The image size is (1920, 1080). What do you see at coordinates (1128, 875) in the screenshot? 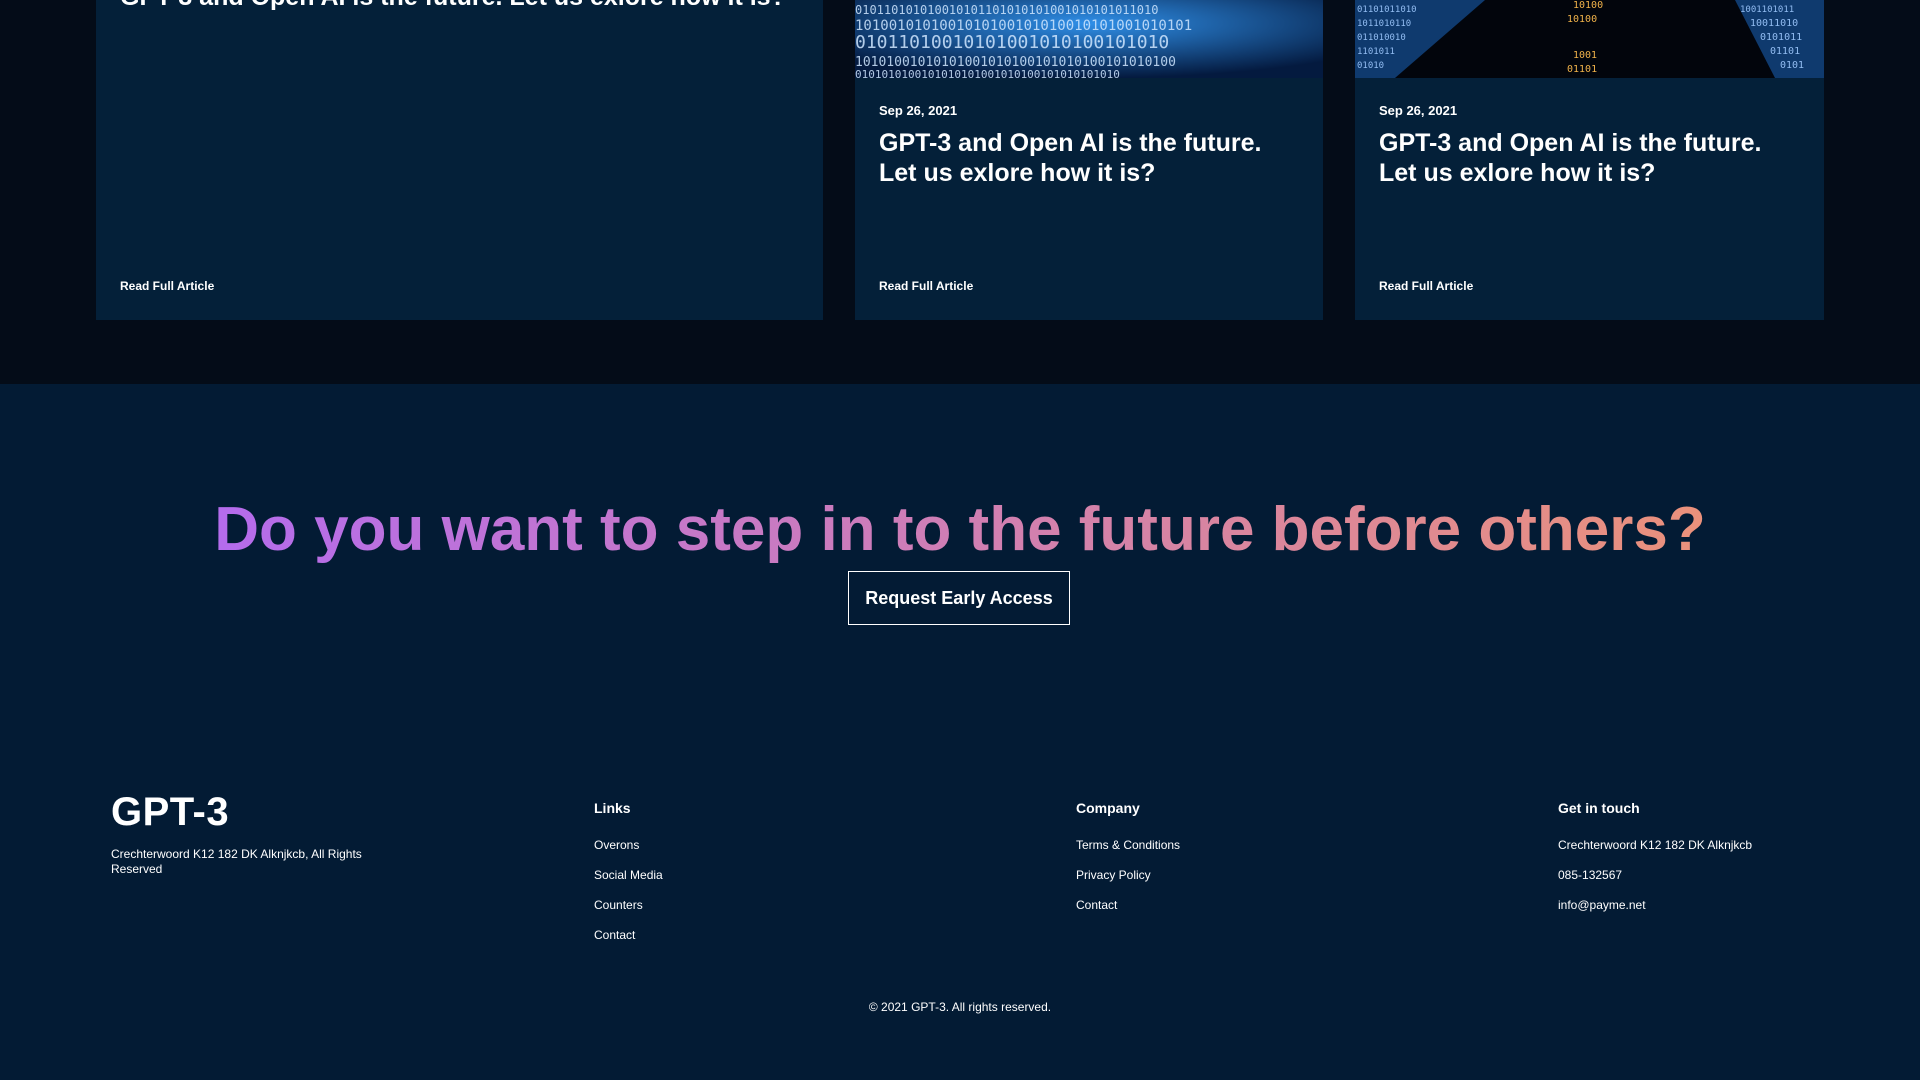
I see `footer-link-privacy-policy: Privacy Policy` at bounding box center [1128, 875].